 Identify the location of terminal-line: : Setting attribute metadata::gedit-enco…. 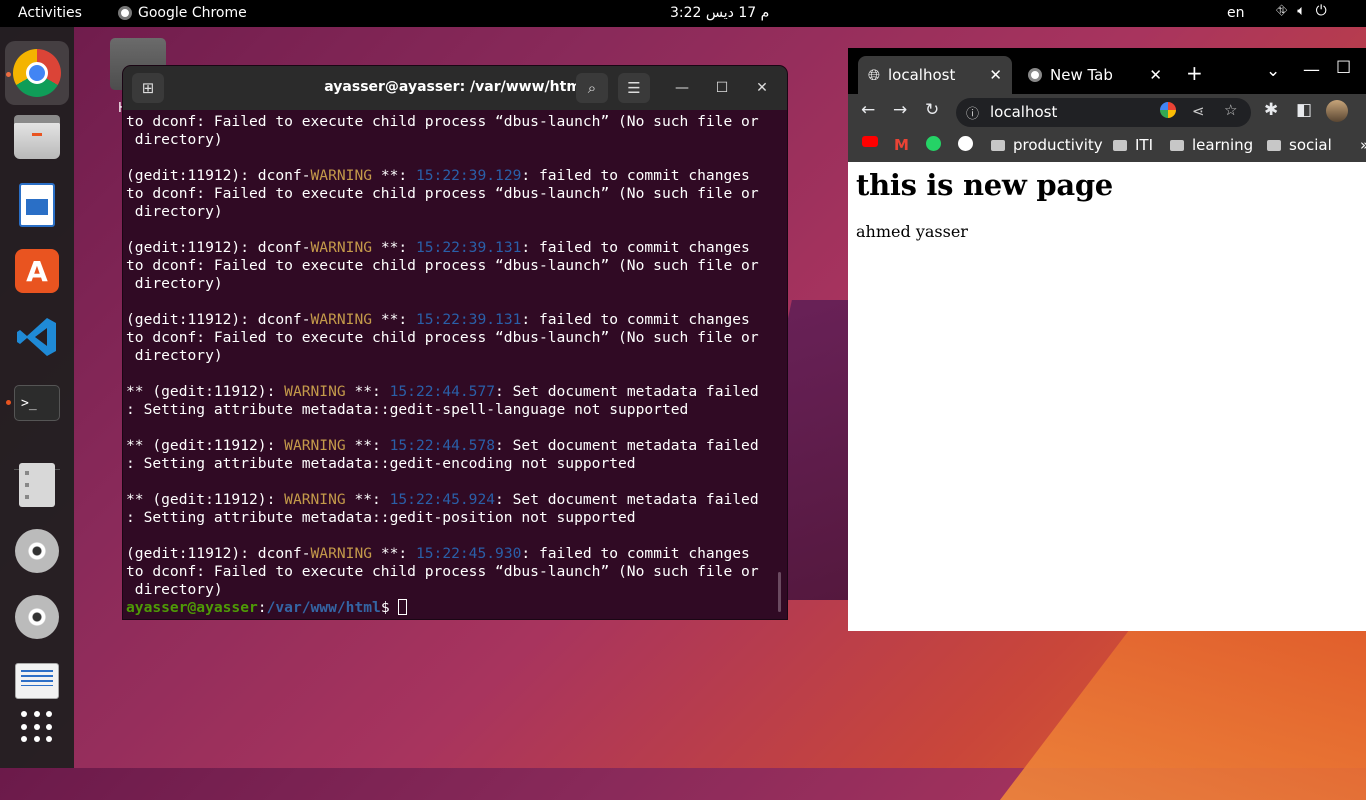
(381, 463).